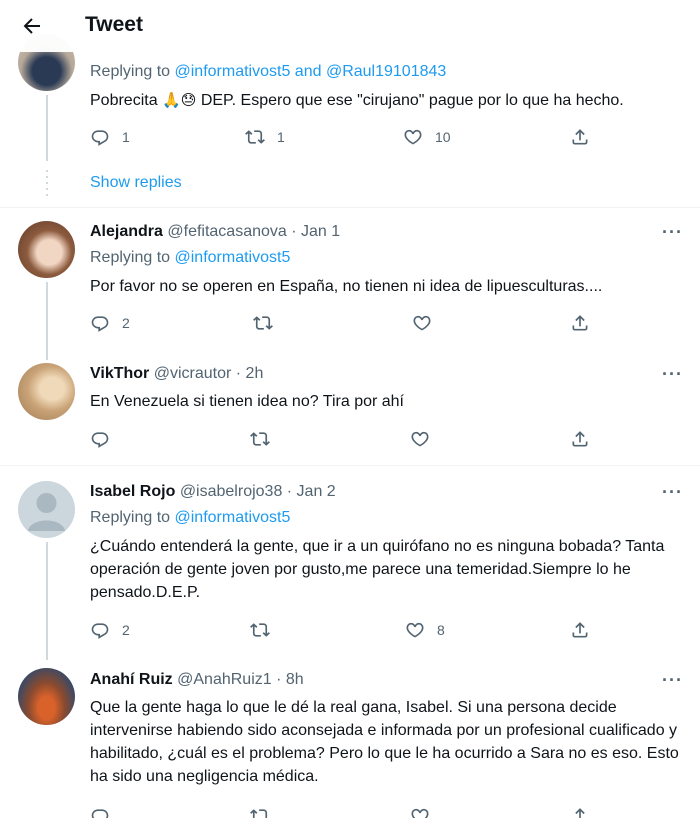 This screenshot has width=700, height=818. What do you see at coordinates (120, 373) in the screenshot?
I see `display-name: VikThor` at bounding box center [120, 373].